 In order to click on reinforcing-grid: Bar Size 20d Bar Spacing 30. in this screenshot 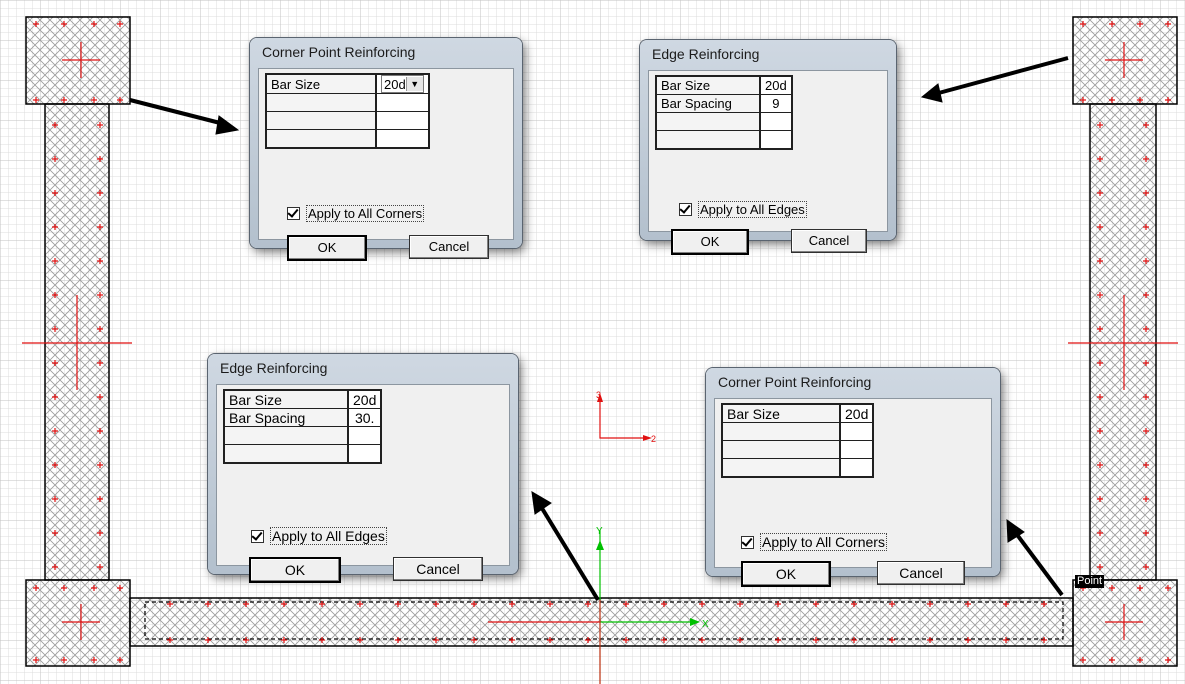, I will do `click(303, 426)`.